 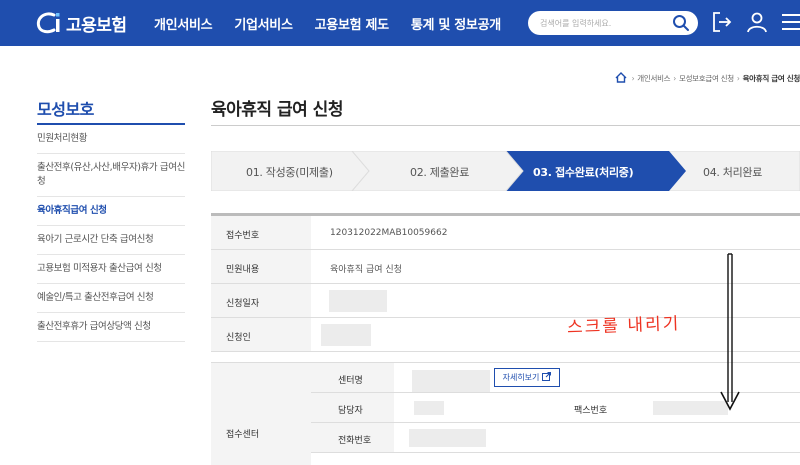 I want to click on user-icon, so click(x=757, y=24).